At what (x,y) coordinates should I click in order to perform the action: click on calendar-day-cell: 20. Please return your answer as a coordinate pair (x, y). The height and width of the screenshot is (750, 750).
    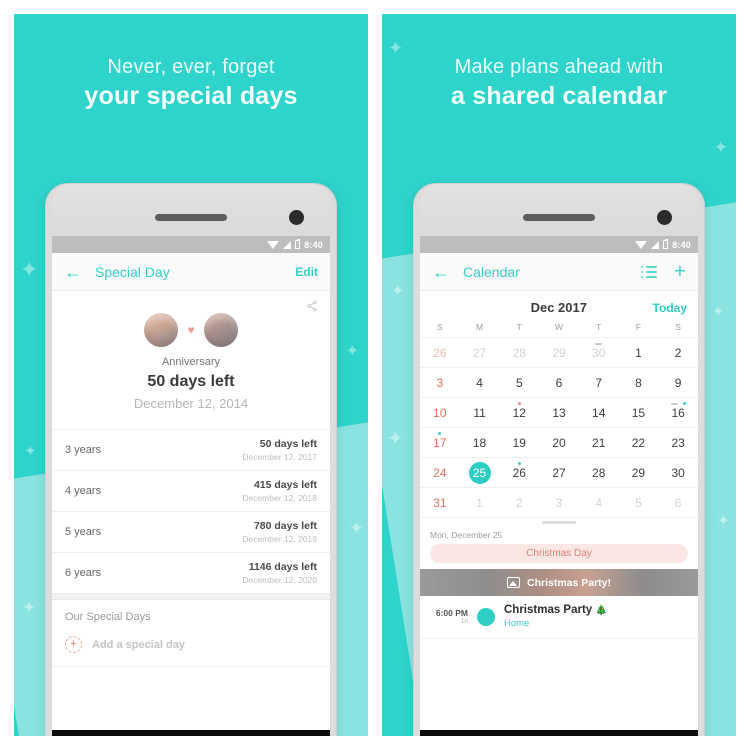
    Looking at the image, I should click on (559, 442).